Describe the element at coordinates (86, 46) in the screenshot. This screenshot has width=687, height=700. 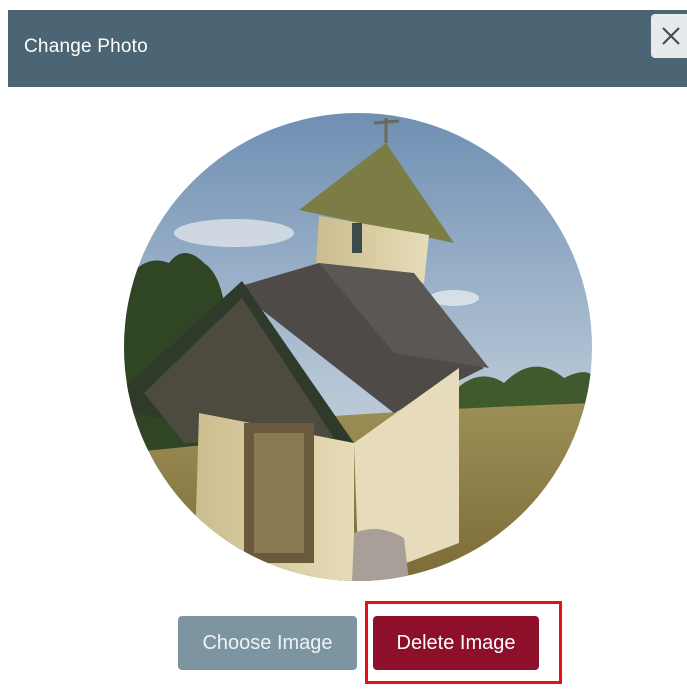
I see `dialog-title: Change Photo` at that location.